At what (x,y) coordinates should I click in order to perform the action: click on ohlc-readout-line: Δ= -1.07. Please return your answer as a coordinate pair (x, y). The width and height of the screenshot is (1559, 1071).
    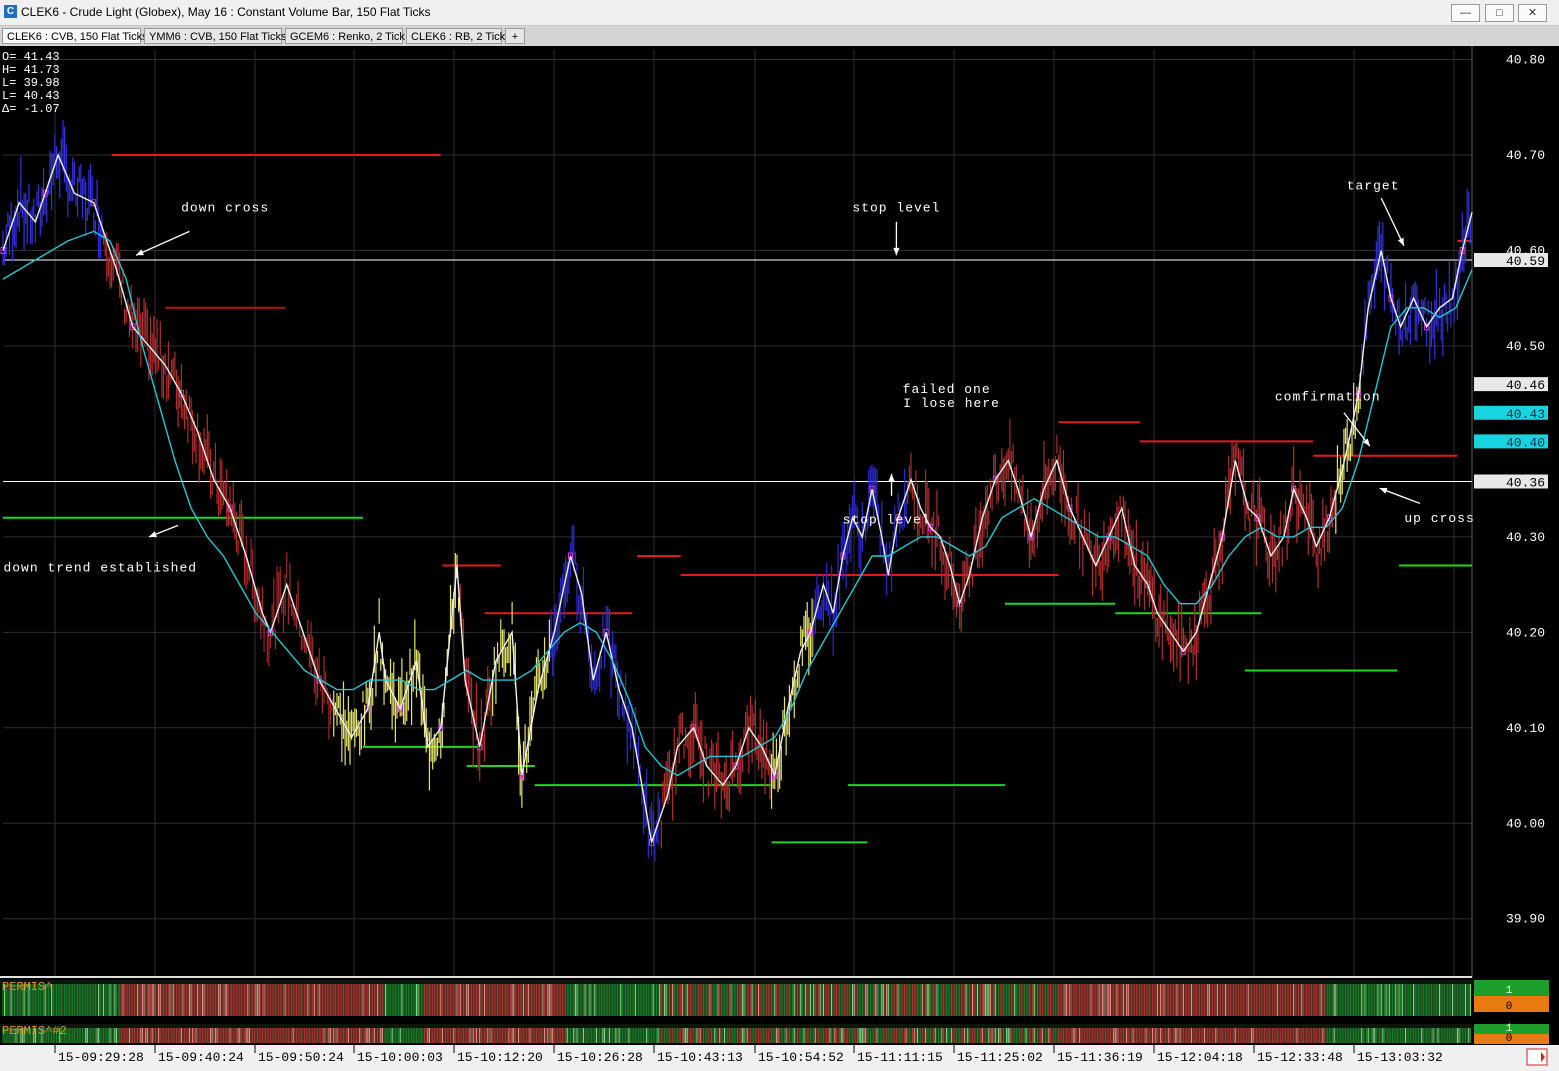
    Looking at the image, I should click on (31, 109).